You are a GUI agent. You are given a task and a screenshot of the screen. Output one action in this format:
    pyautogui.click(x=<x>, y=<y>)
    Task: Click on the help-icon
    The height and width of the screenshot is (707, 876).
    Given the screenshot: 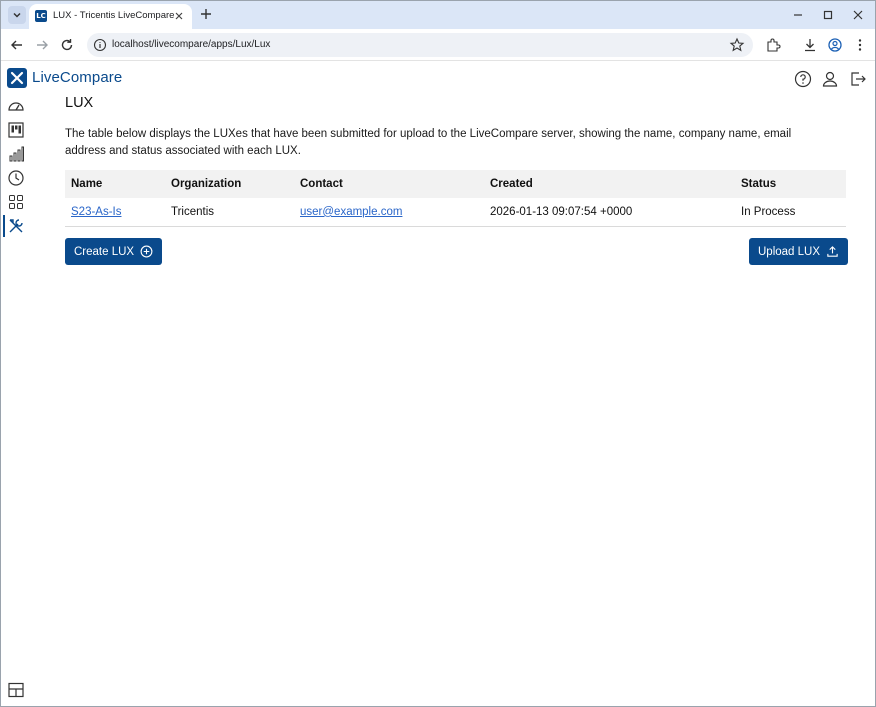 What is the action you would take?
    pyautogui.click(x=803, y=79)
    